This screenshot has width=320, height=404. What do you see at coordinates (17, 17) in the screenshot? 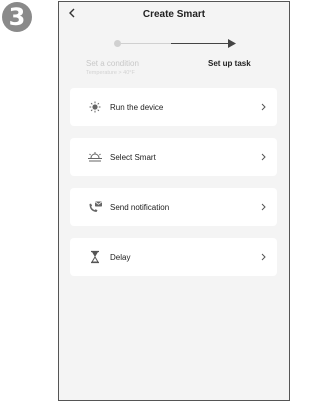
I see `step-number-badge: 3` at bounding box center [17, 17].